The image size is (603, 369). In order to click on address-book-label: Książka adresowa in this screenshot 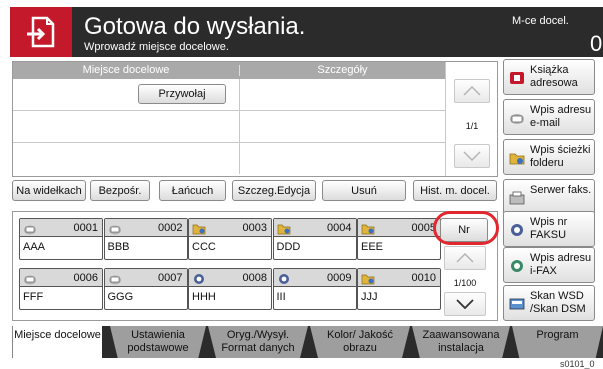, I will do `click(554, 76)`.